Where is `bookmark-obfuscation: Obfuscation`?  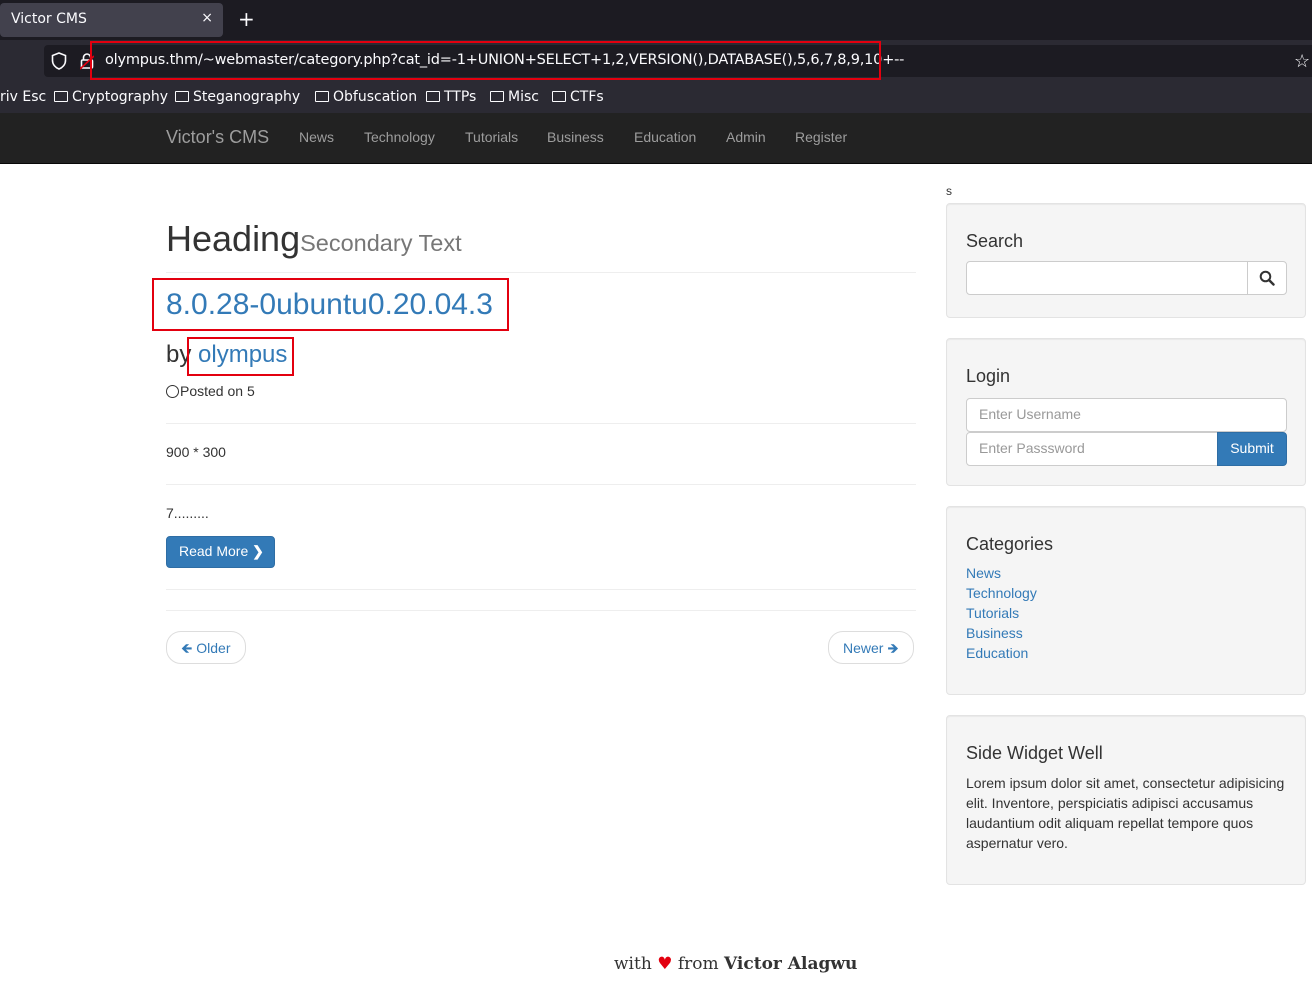 bookmark-obfuscation: Obfuscation is located at coordinates (366, 97).